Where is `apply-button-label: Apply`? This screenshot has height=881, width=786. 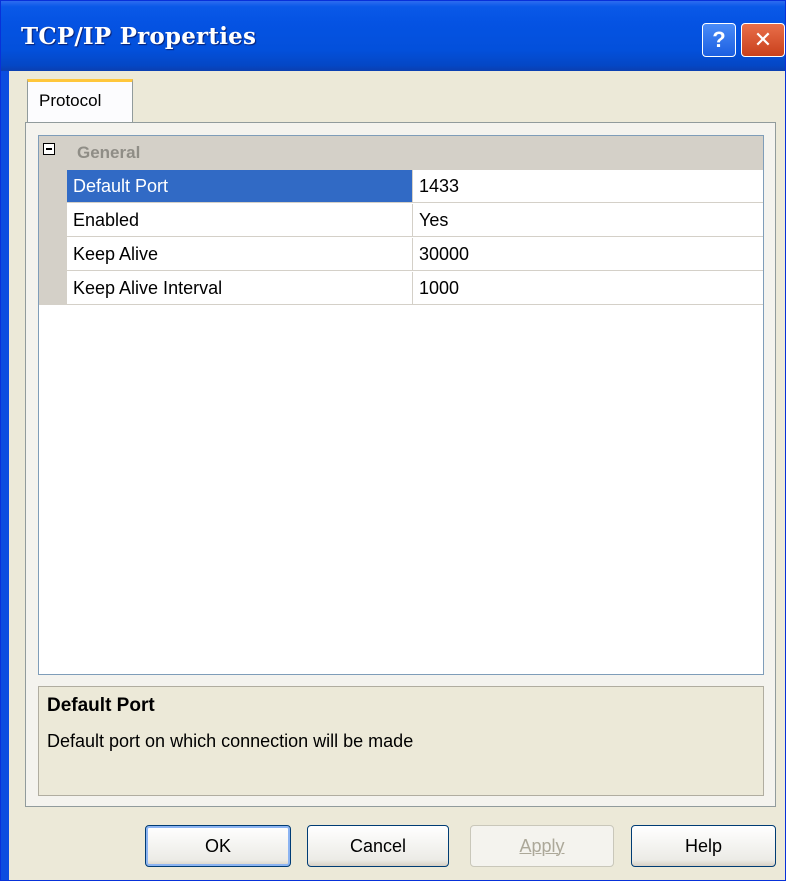 apply-button-label: Apply is located at coordinates (542, 845).